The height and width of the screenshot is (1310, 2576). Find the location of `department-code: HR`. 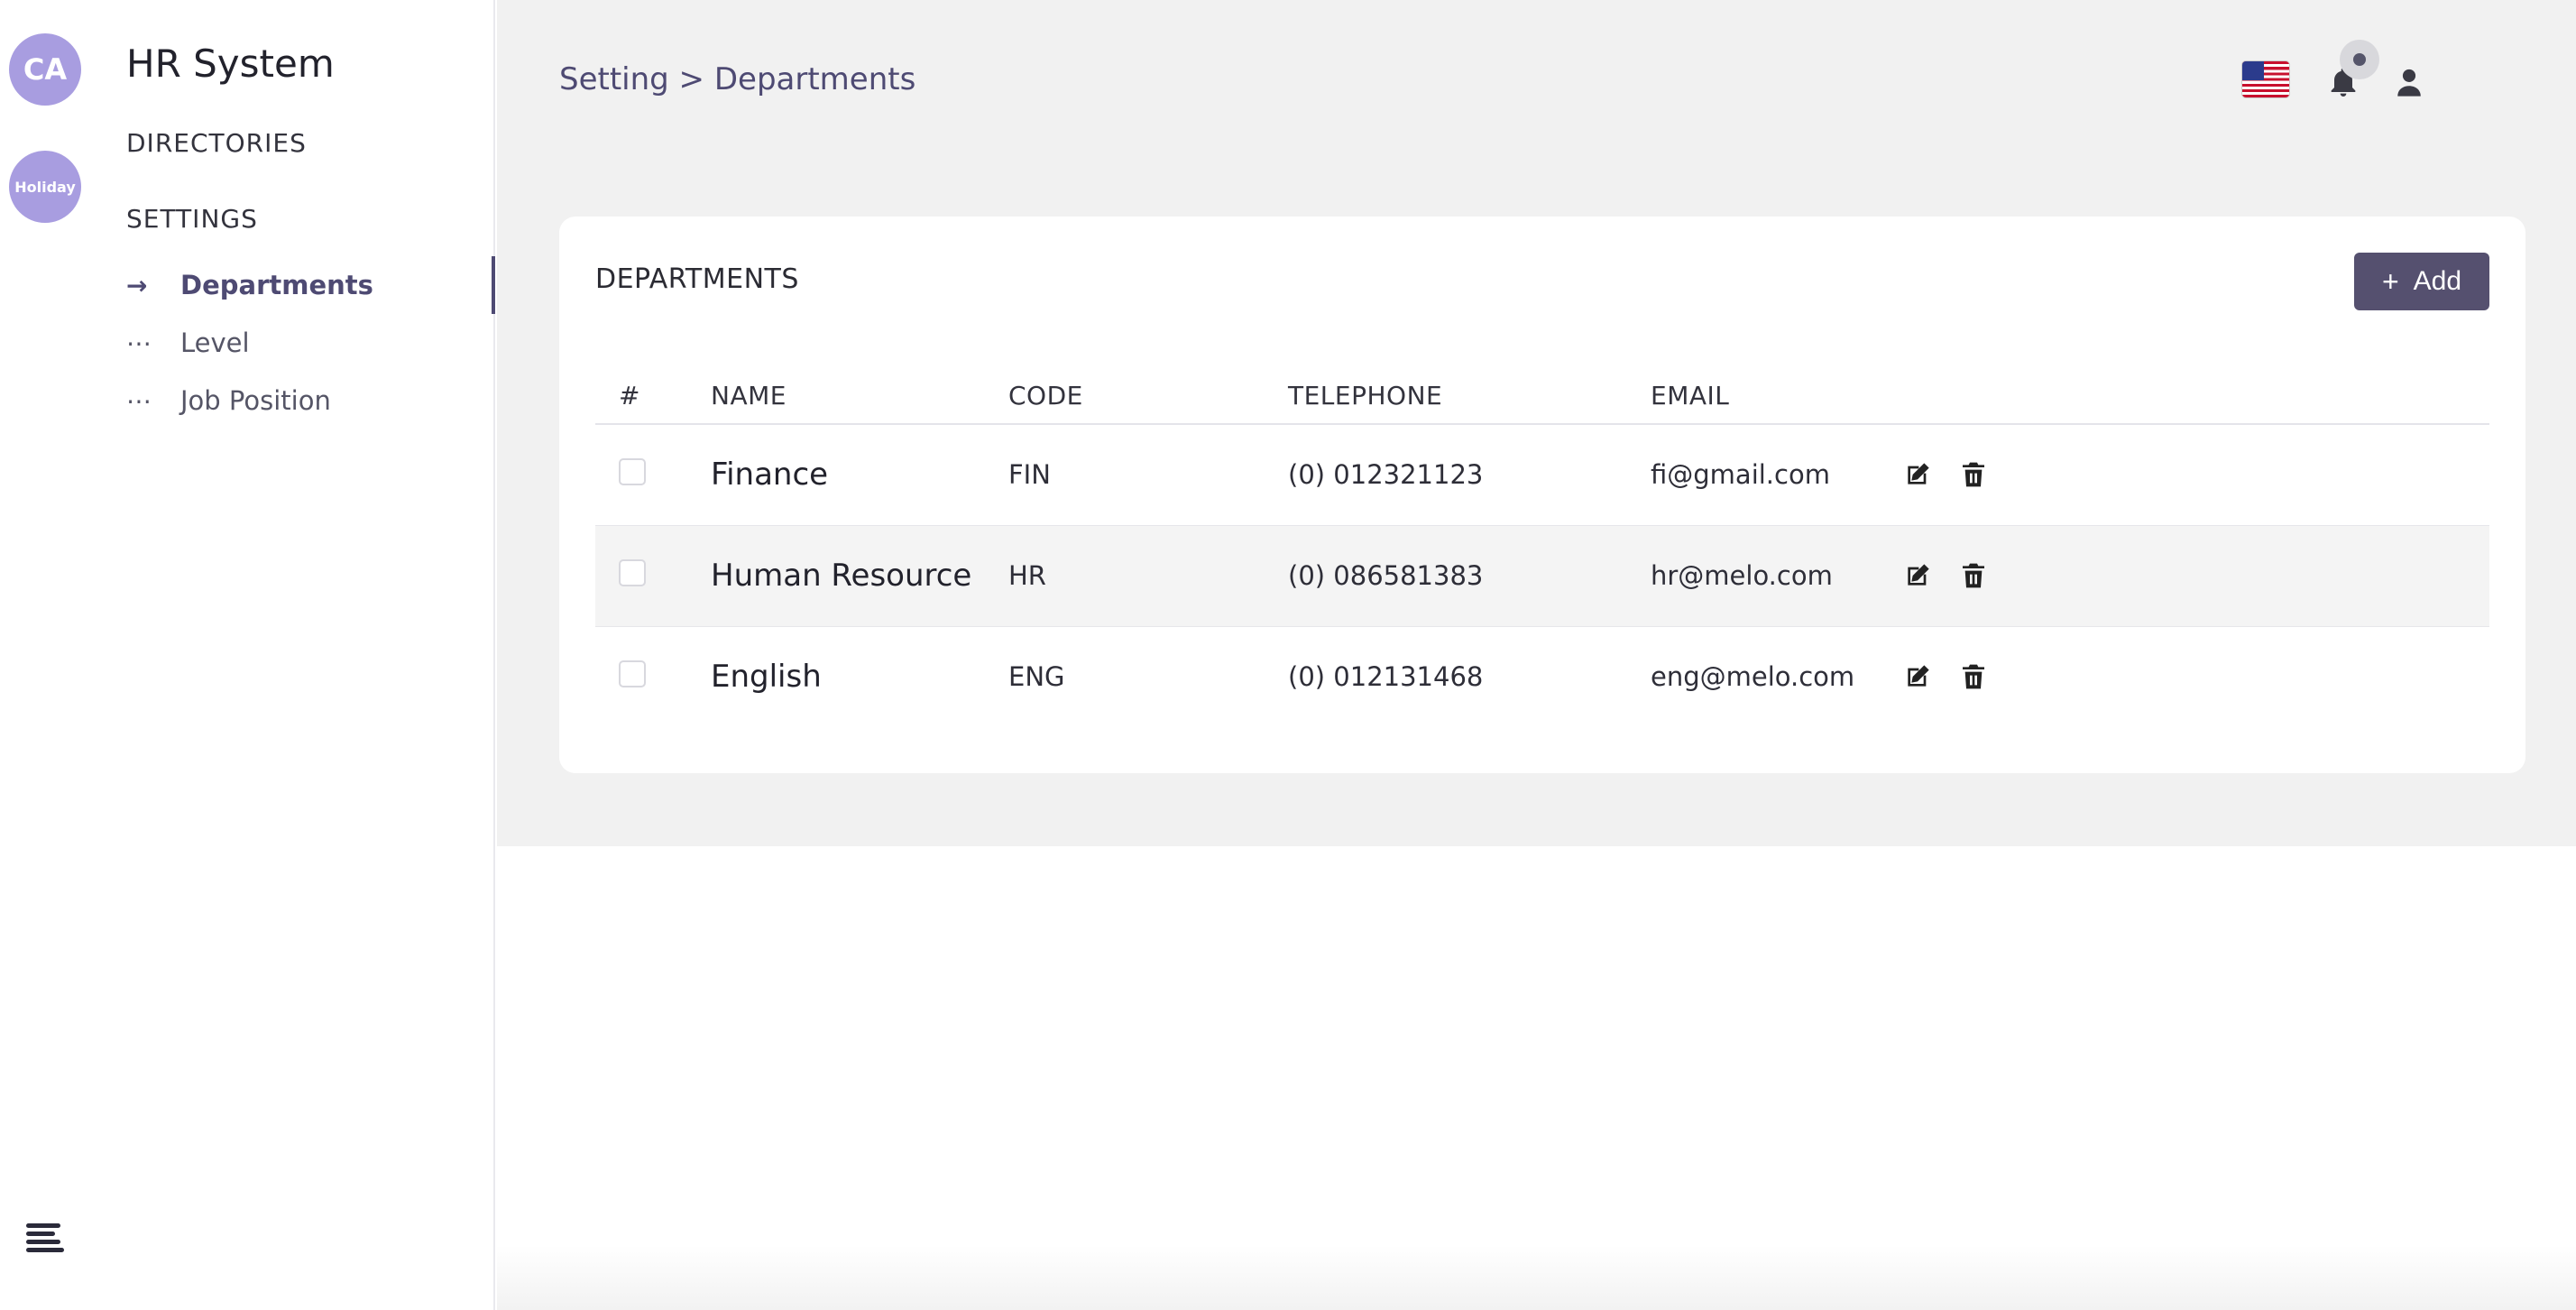

department-code: HR is located at coordinates (1148, 576).